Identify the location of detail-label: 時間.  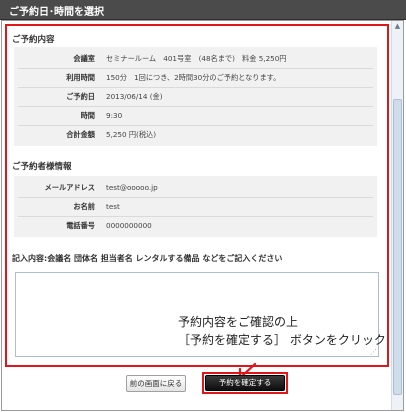
(87, 115).